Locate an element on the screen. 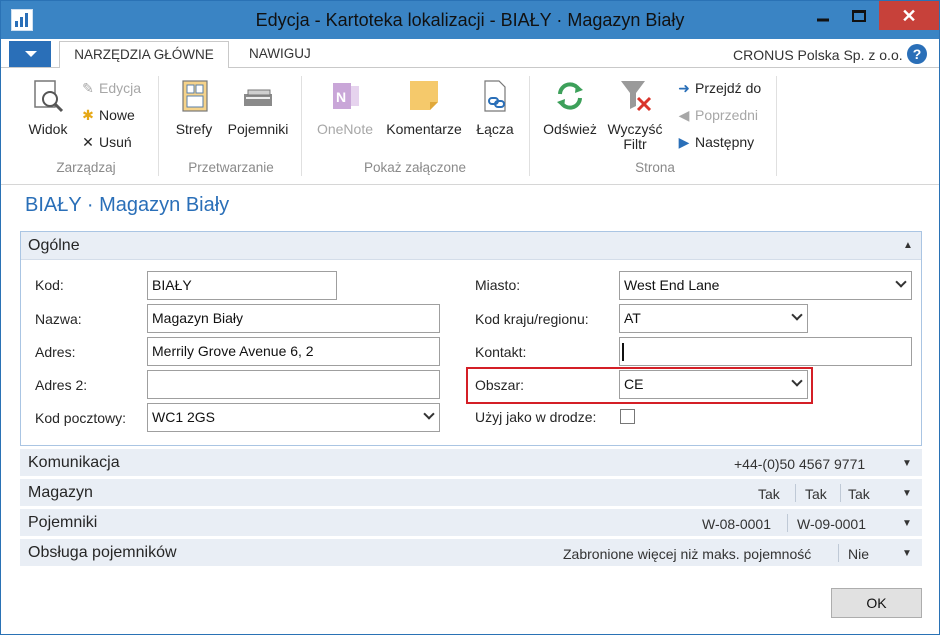 Image resolution: width=940 pixels, height=635 pixels. fasttab-communication: Komunikacja +44-(0)50 4567 9771 ▼ is located at coordinates (471, 463).